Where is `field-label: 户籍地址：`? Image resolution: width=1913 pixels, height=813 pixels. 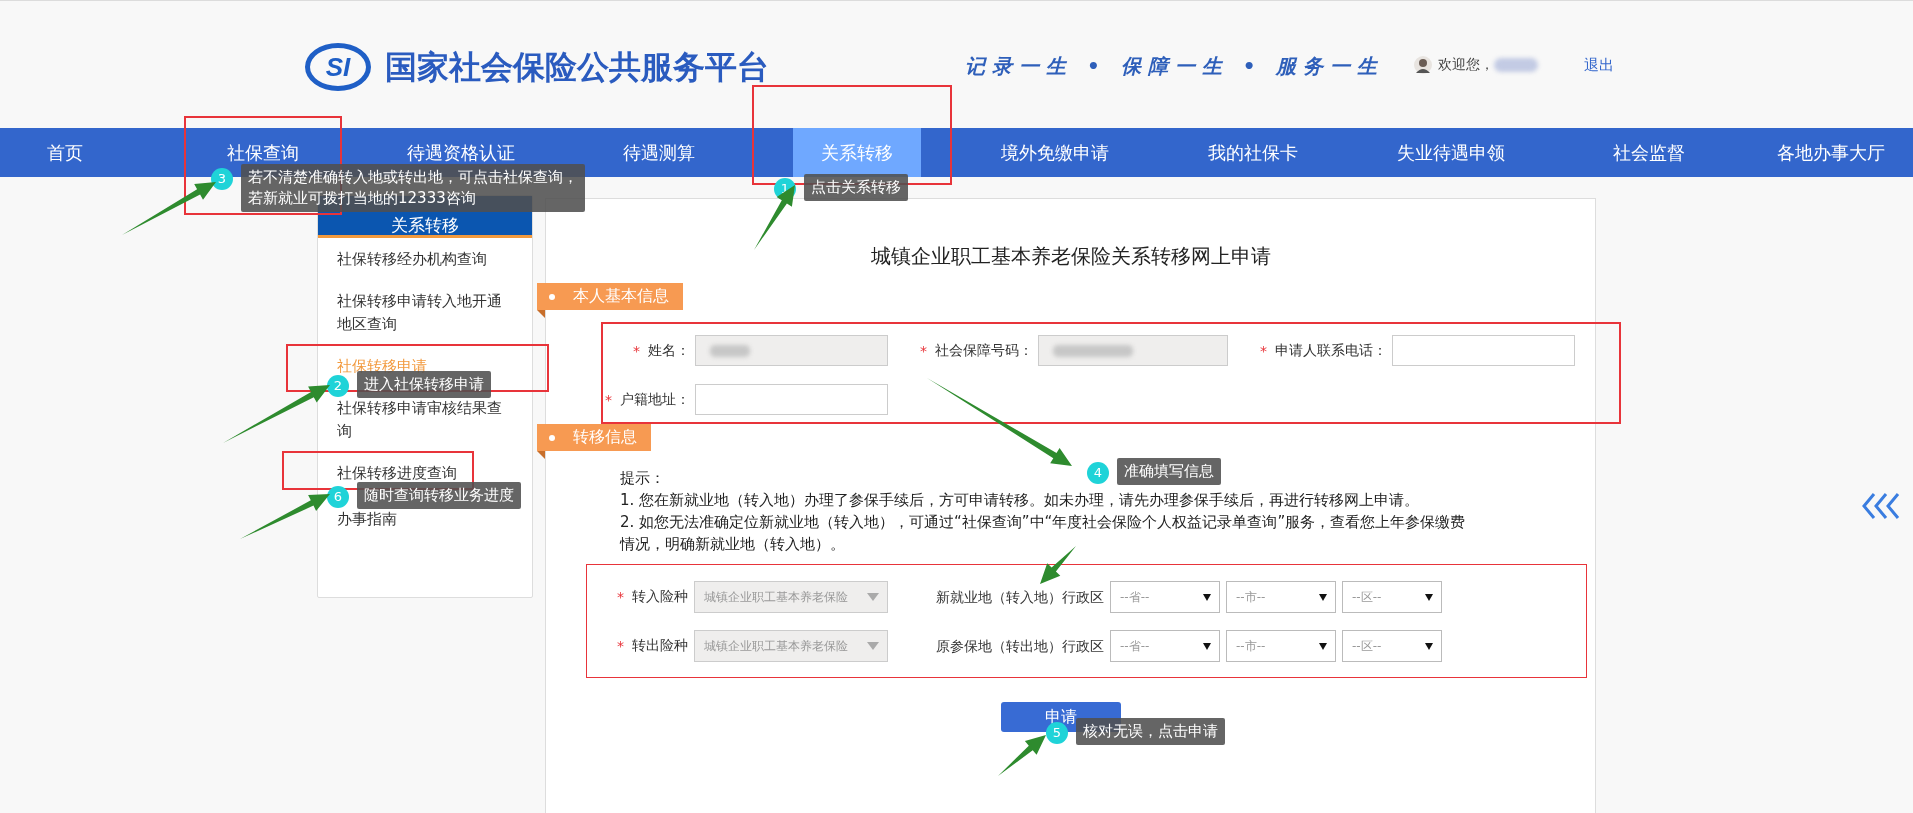 field-label: 户籍地址： is located at coordinates (655, 399).